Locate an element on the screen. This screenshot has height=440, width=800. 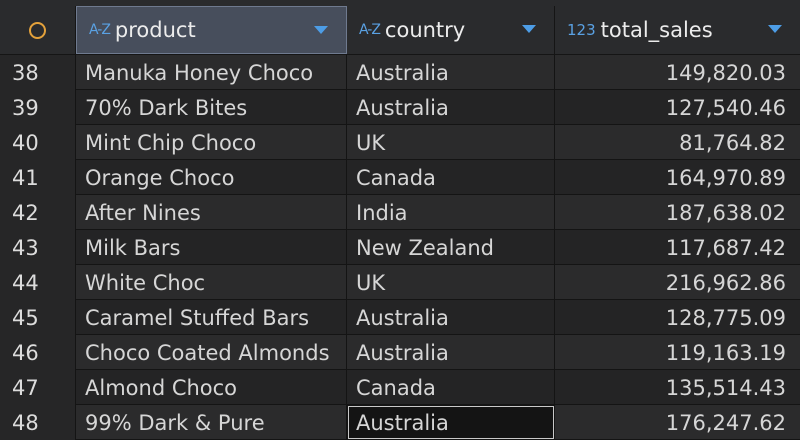
total-sales-cell: 176,247.62 is located at coordinates (677, 422).